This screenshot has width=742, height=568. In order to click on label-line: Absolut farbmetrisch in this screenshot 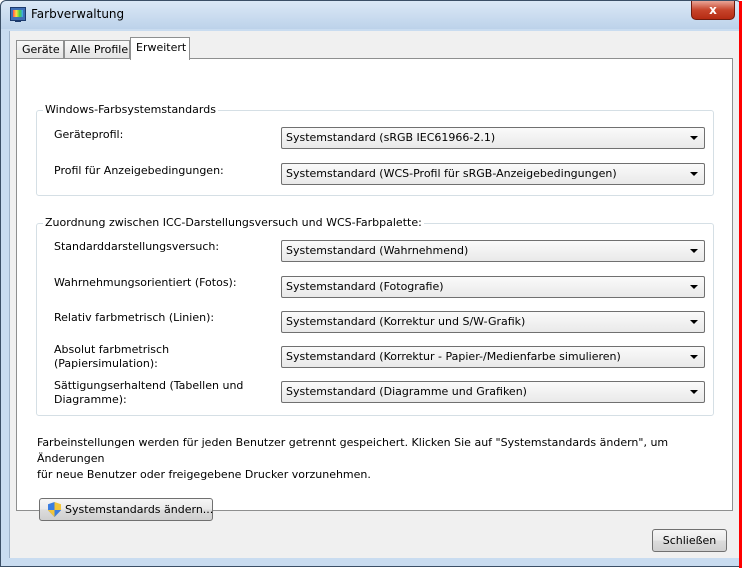, I will do `click(112, 349)`.